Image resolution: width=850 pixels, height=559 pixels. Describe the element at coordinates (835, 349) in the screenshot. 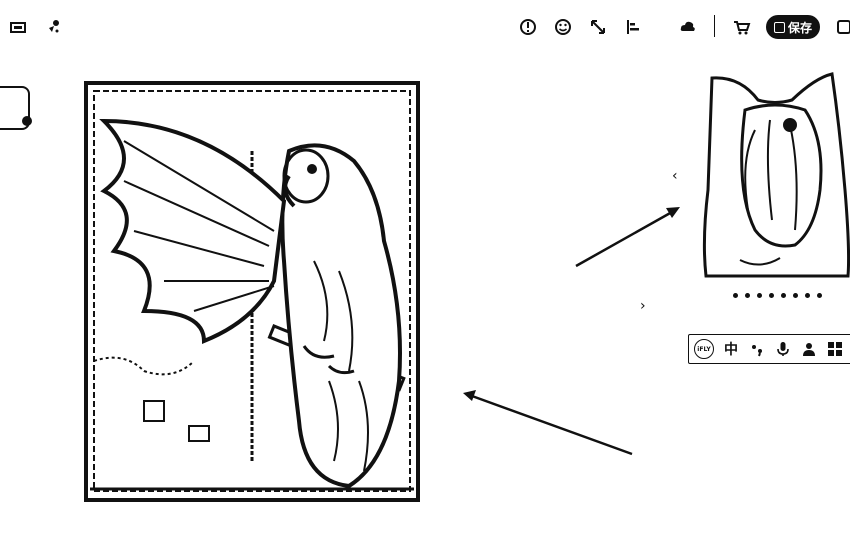

I see `apps-grid-icon` at that location.